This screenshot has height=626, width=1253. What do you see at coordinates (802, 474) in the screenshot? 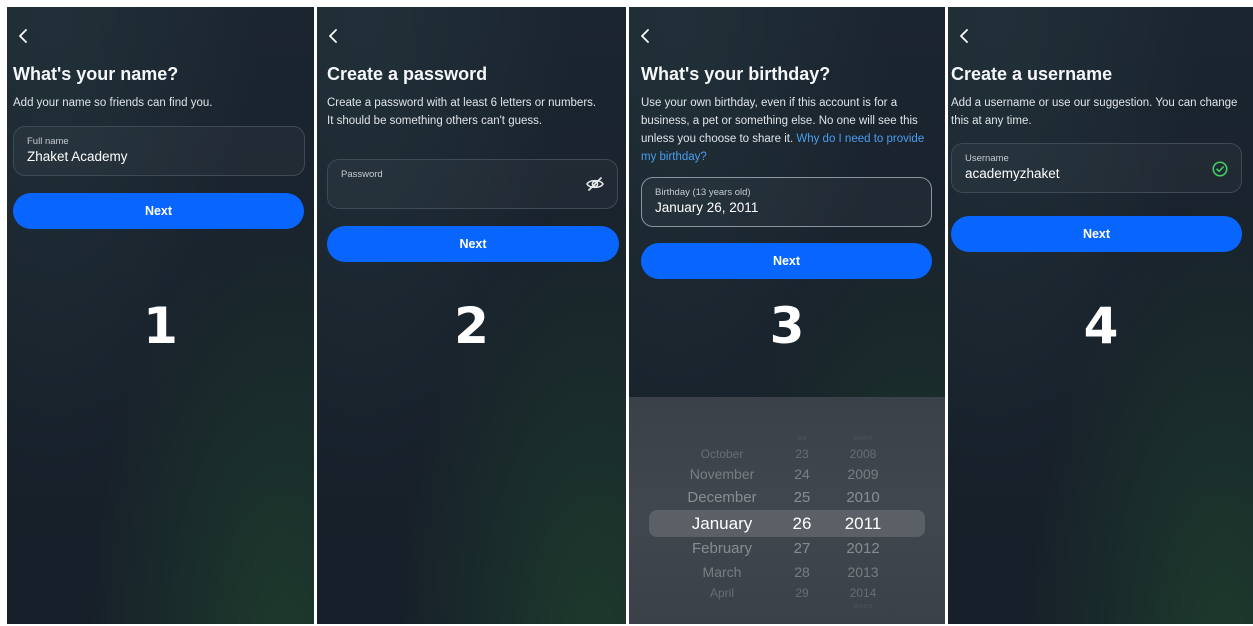
I see `picker-day-item: 24` at bounding box center [802, 474].